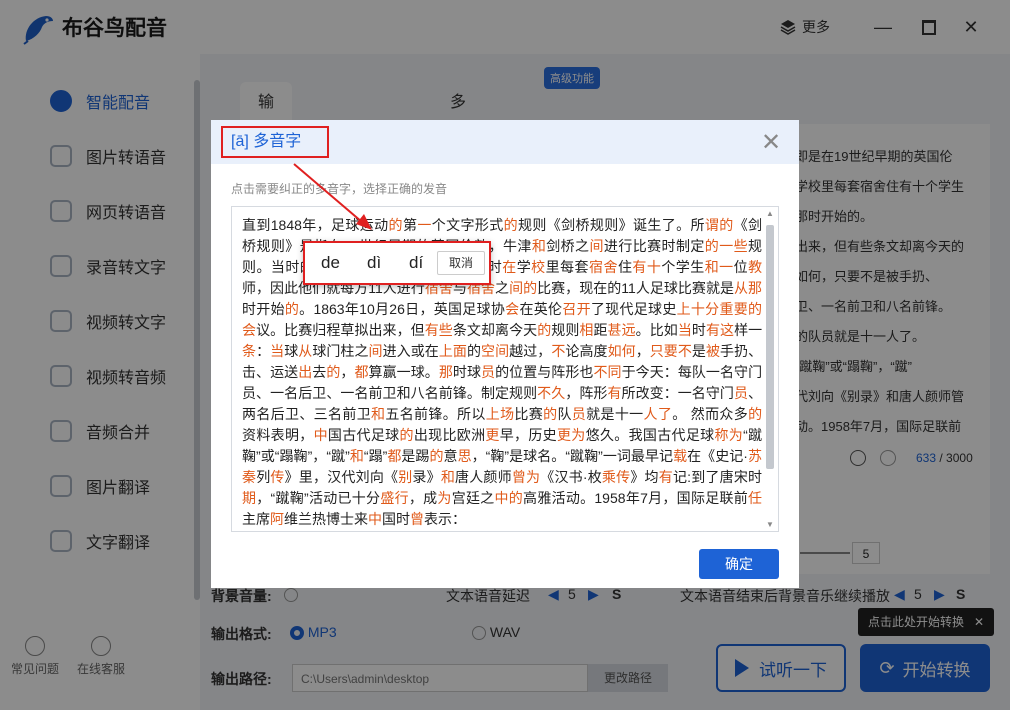  I want to click on polyphone-char: 出, so click(305, 372).